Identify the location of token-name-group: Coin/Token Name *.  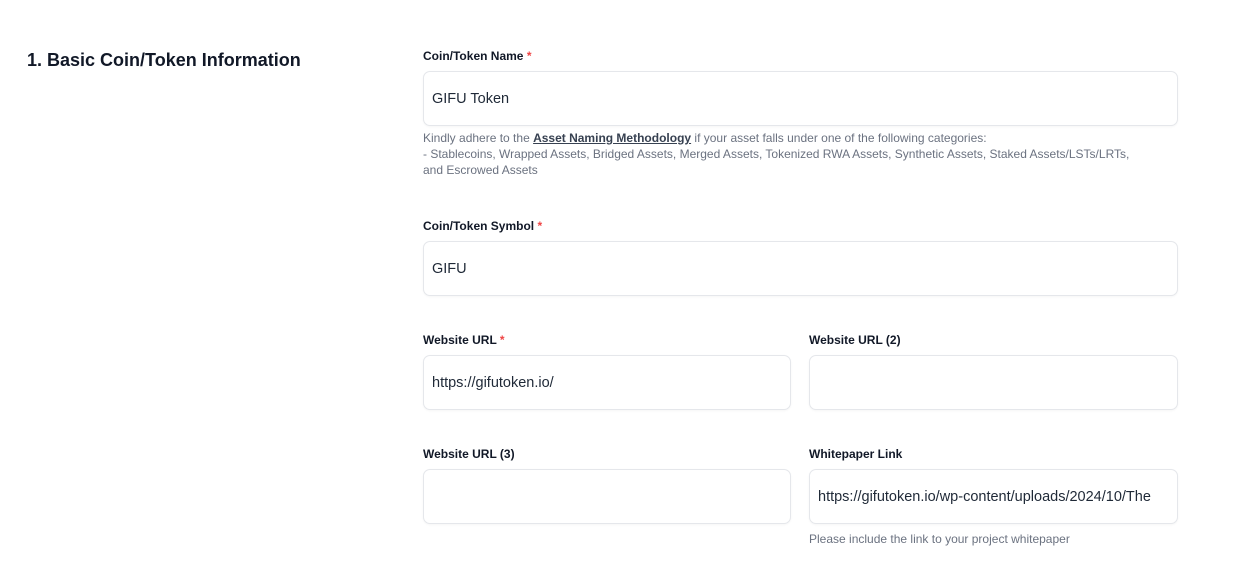
(800, 87).